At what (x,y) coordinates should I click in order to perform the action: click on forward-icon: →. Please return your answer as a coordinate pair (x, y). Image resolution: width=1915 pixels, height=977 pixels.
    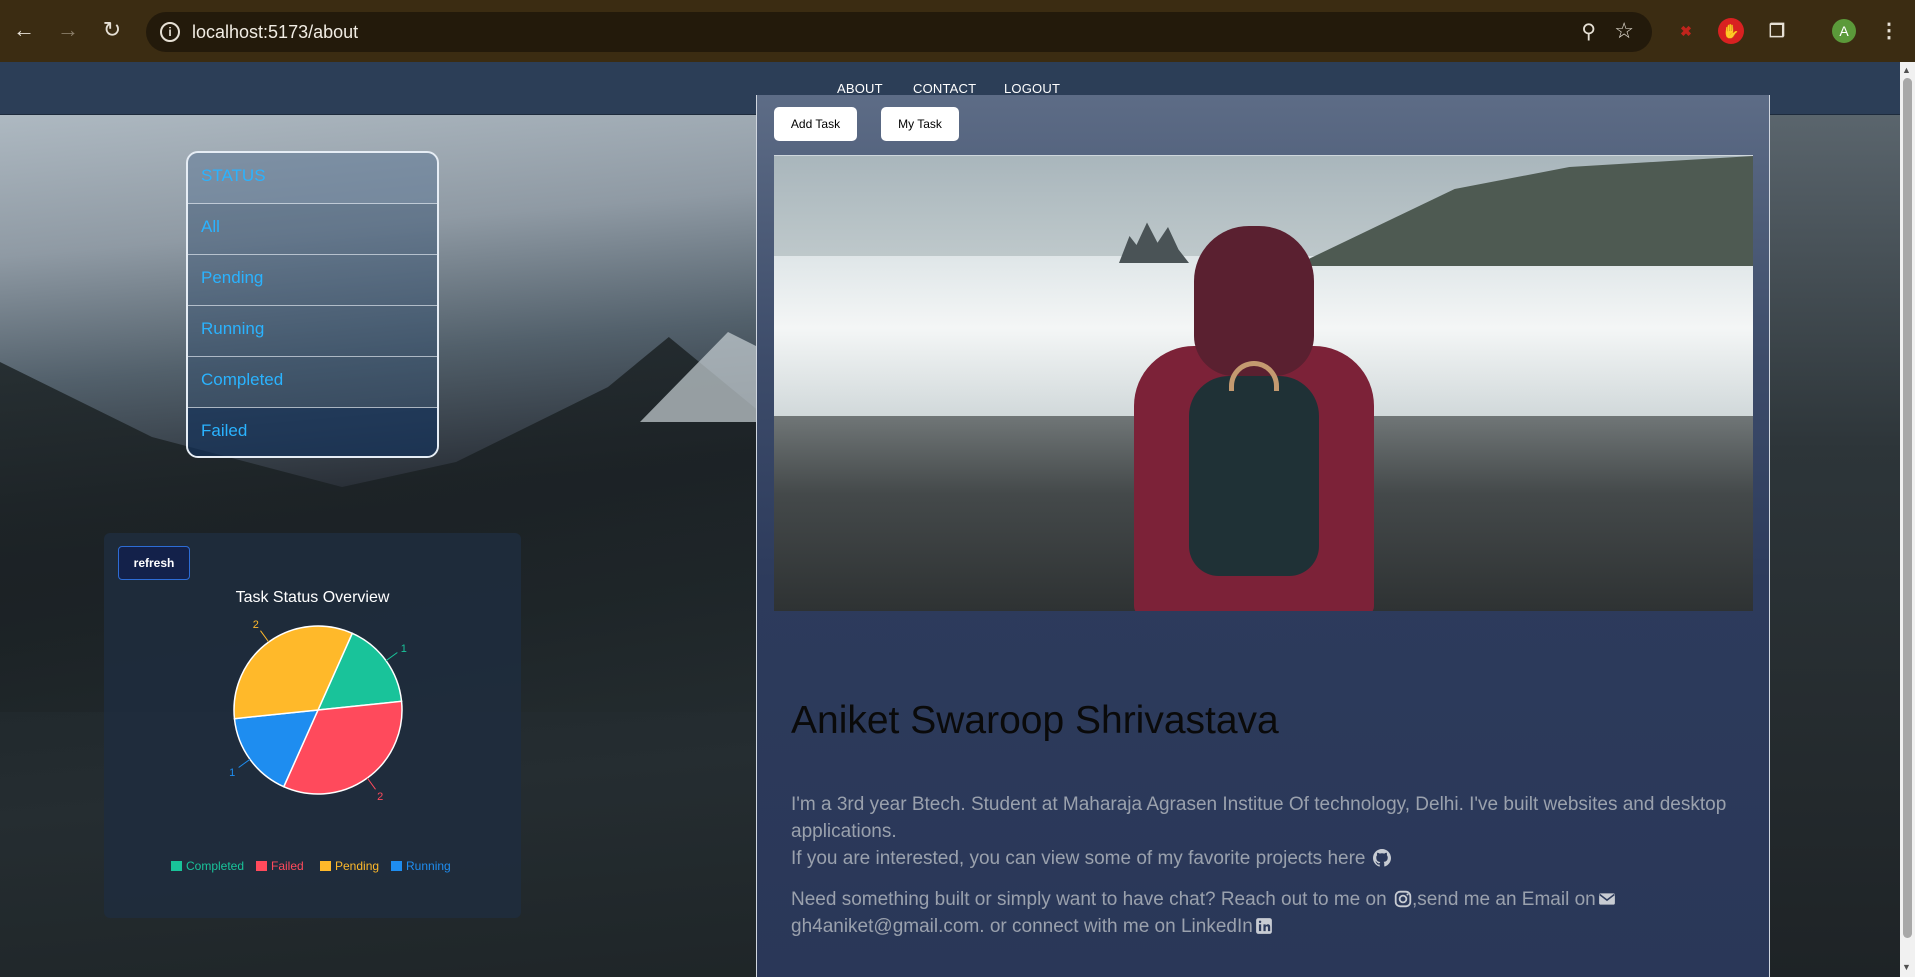
    Looking at the image, I should click on (68, 30).